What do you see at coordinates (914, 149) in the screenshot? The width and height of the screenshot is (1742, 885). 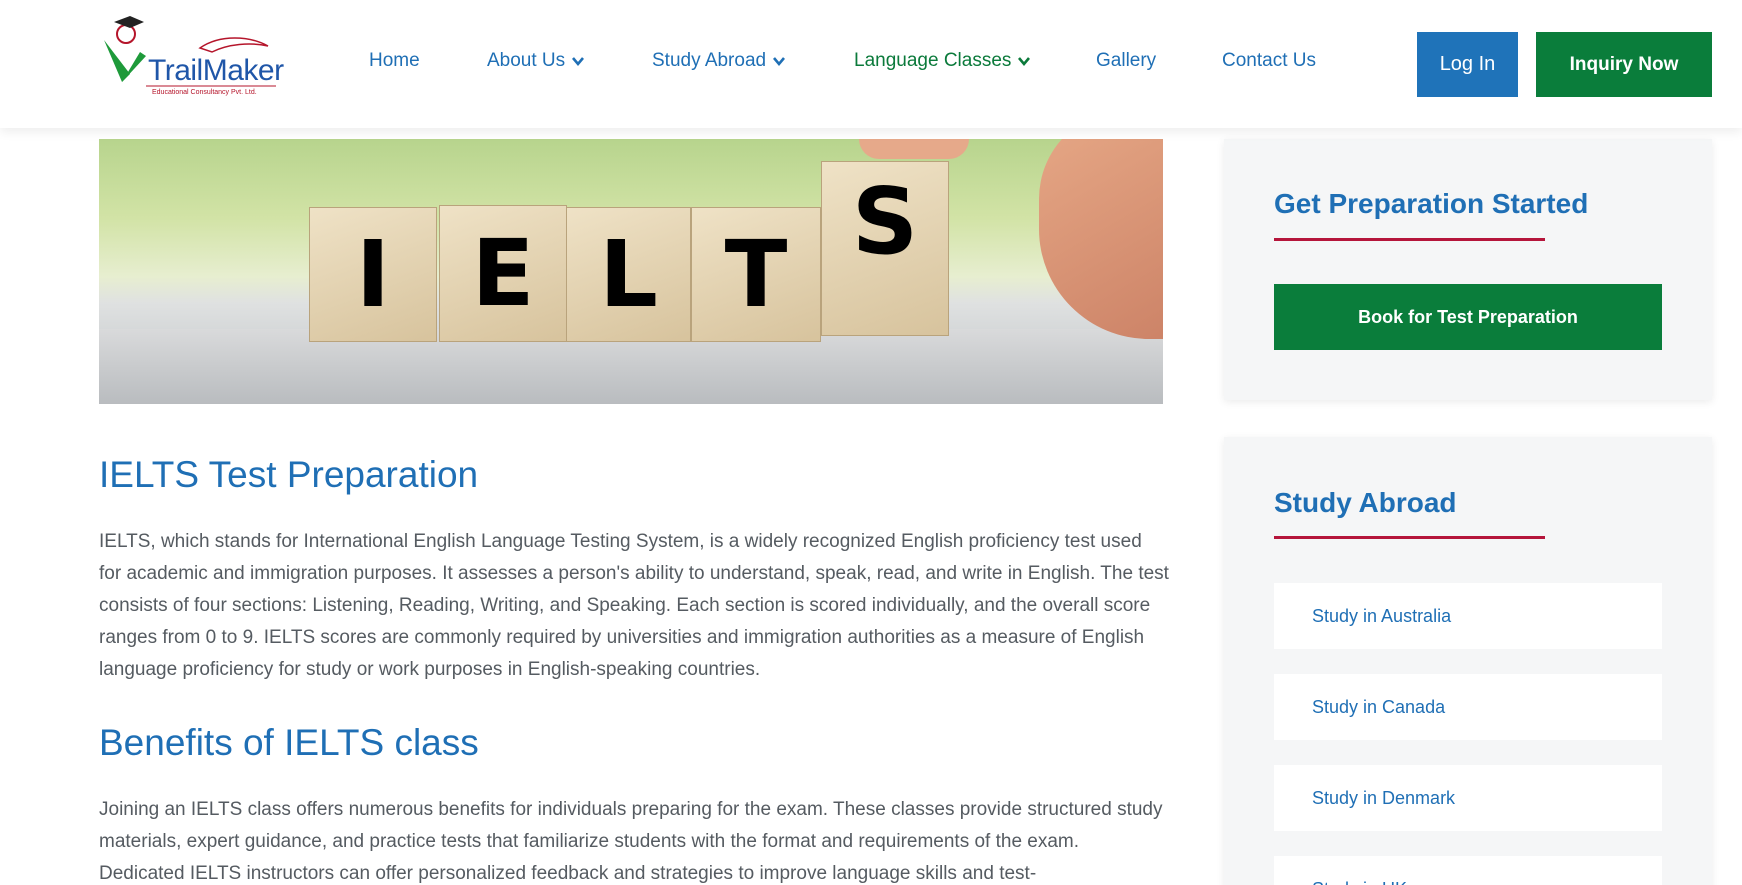 I see `hero-finger-top` at bounding box center [914, 149].